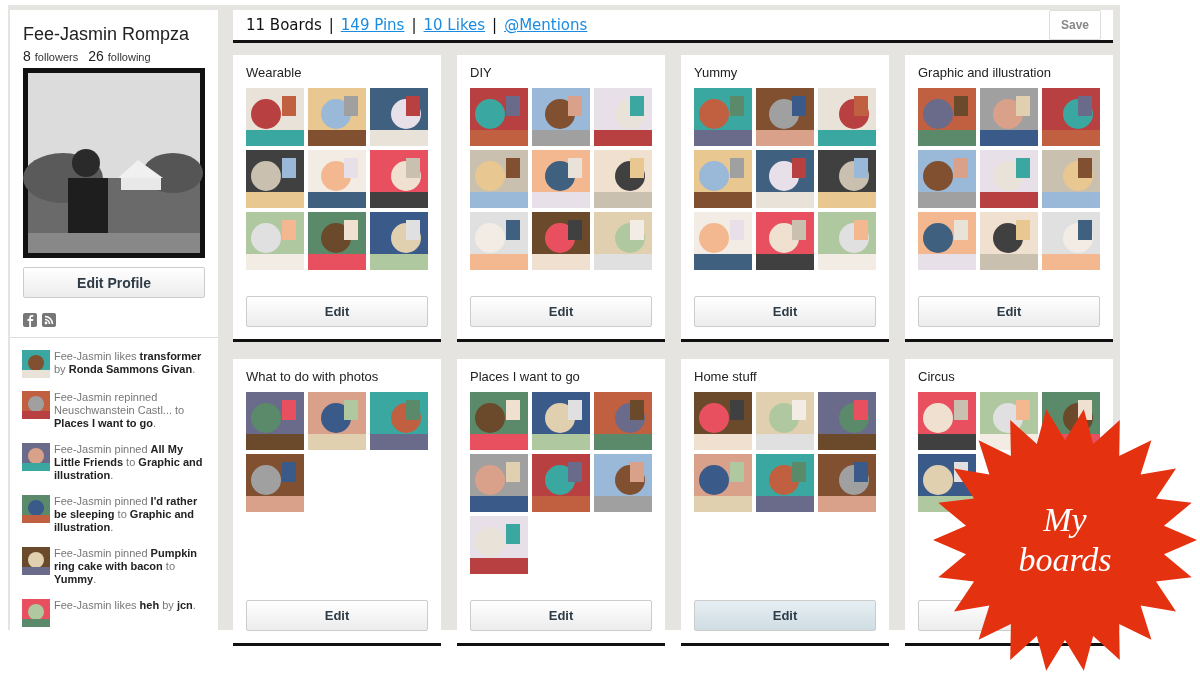  Describe the element at coordinates (126, 566) in the screenshot. I see `activity-text: Fee-Jasmin pinned Pumpkin ring cake with bacon to Yummy.` at that location.